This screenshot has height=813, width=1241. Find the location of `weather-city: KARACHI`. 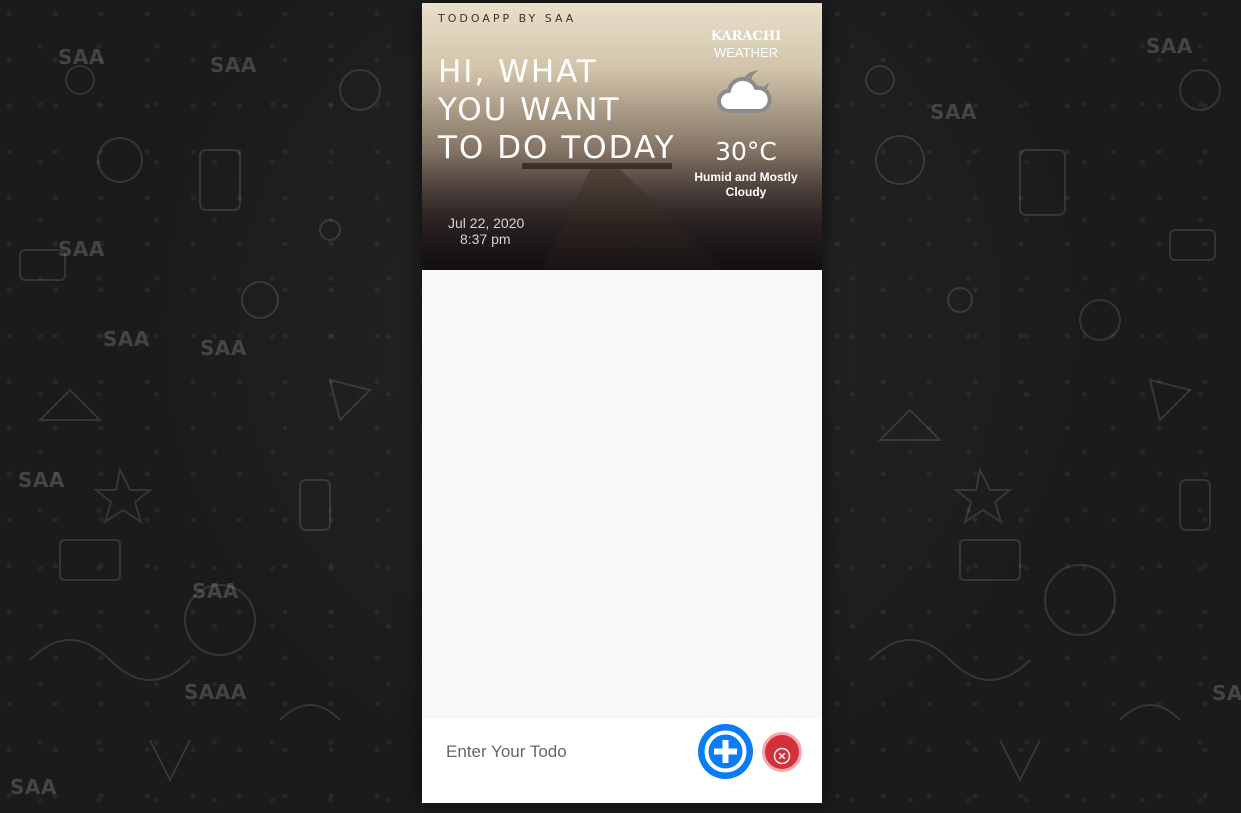

weather-city: KARACHI is located at coordinates (746, 36).